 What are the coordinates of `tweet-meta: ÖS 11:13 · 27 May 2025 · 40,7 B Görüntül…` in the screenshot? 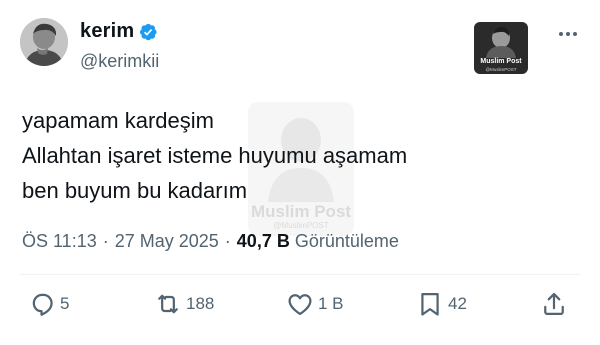 It's located at (210, 241).